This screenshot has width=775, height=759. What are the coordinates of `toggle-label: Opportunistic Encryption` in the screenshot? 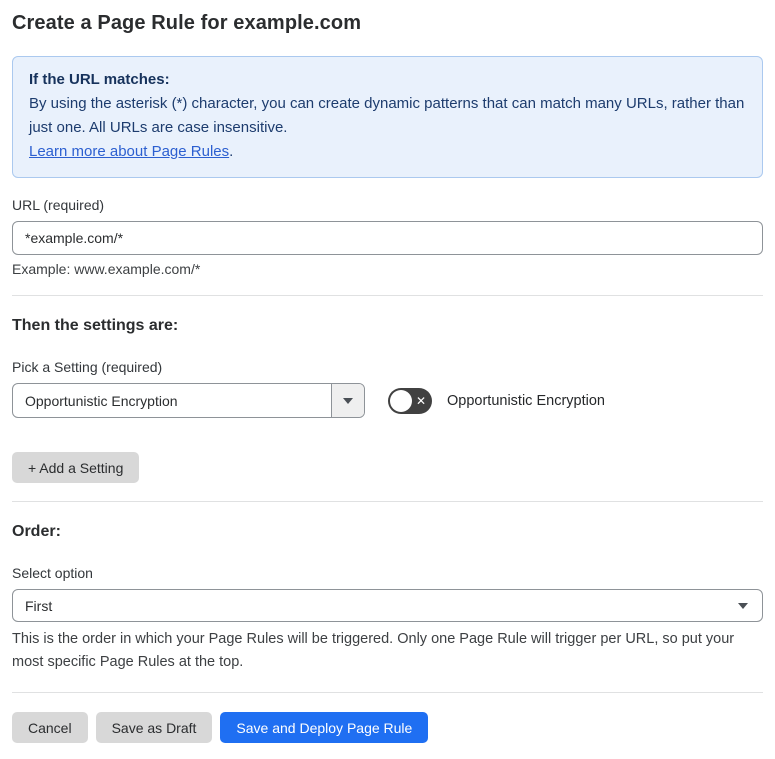 It's located at (526, 400).